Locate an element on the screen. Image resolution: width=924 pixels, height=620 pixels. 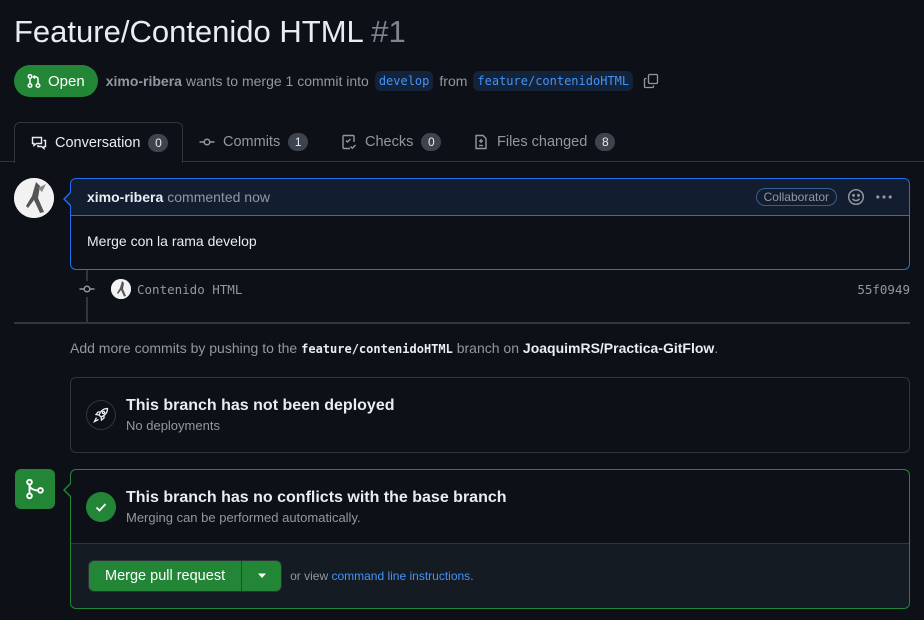
triangle-down-icon is located at coordinates (261, 575).